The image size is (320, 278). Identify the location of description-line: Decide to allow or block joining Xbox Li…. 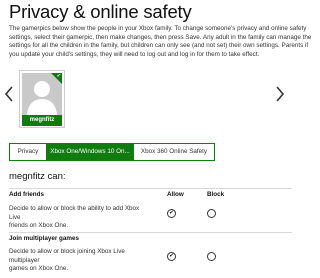
(67, 256).